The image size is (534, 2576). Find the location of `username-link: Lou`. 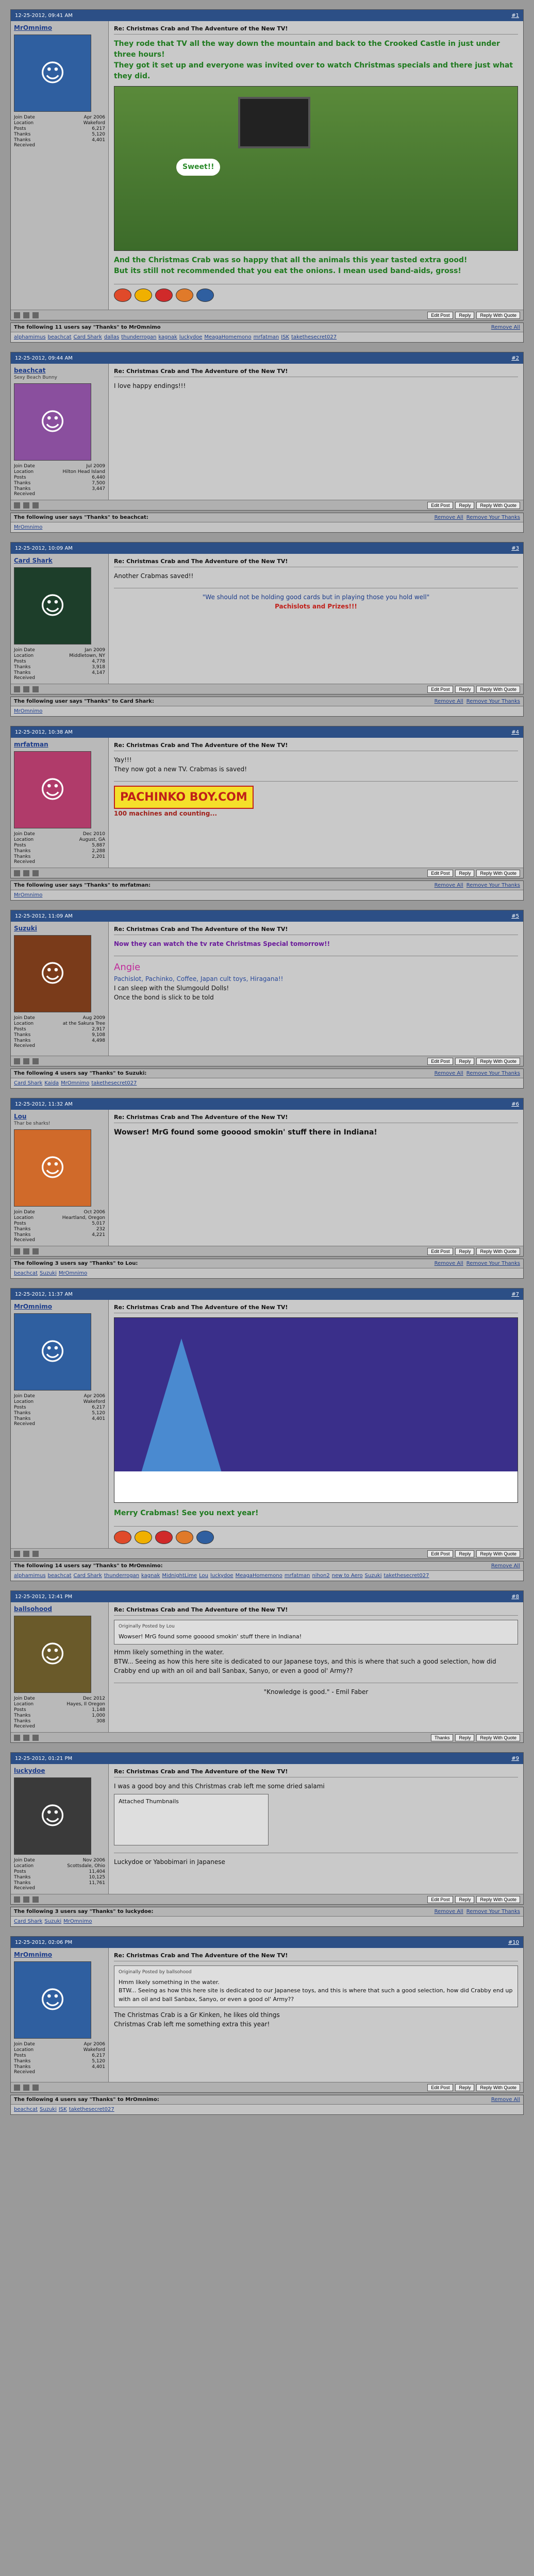

username-link: Lou is located at coordinates (59, 1116).